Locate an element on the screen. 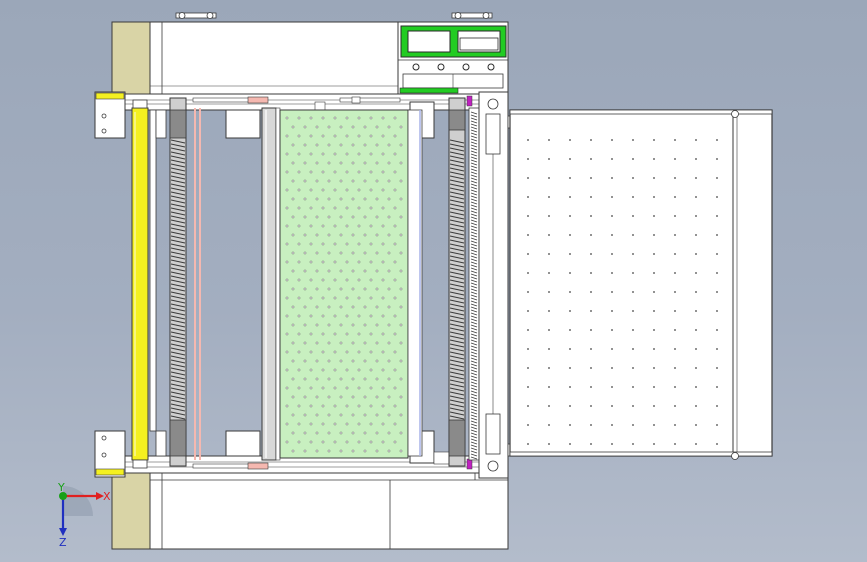  coordinate-triad-icon: X Y Z is located at coordinates (84, 515).